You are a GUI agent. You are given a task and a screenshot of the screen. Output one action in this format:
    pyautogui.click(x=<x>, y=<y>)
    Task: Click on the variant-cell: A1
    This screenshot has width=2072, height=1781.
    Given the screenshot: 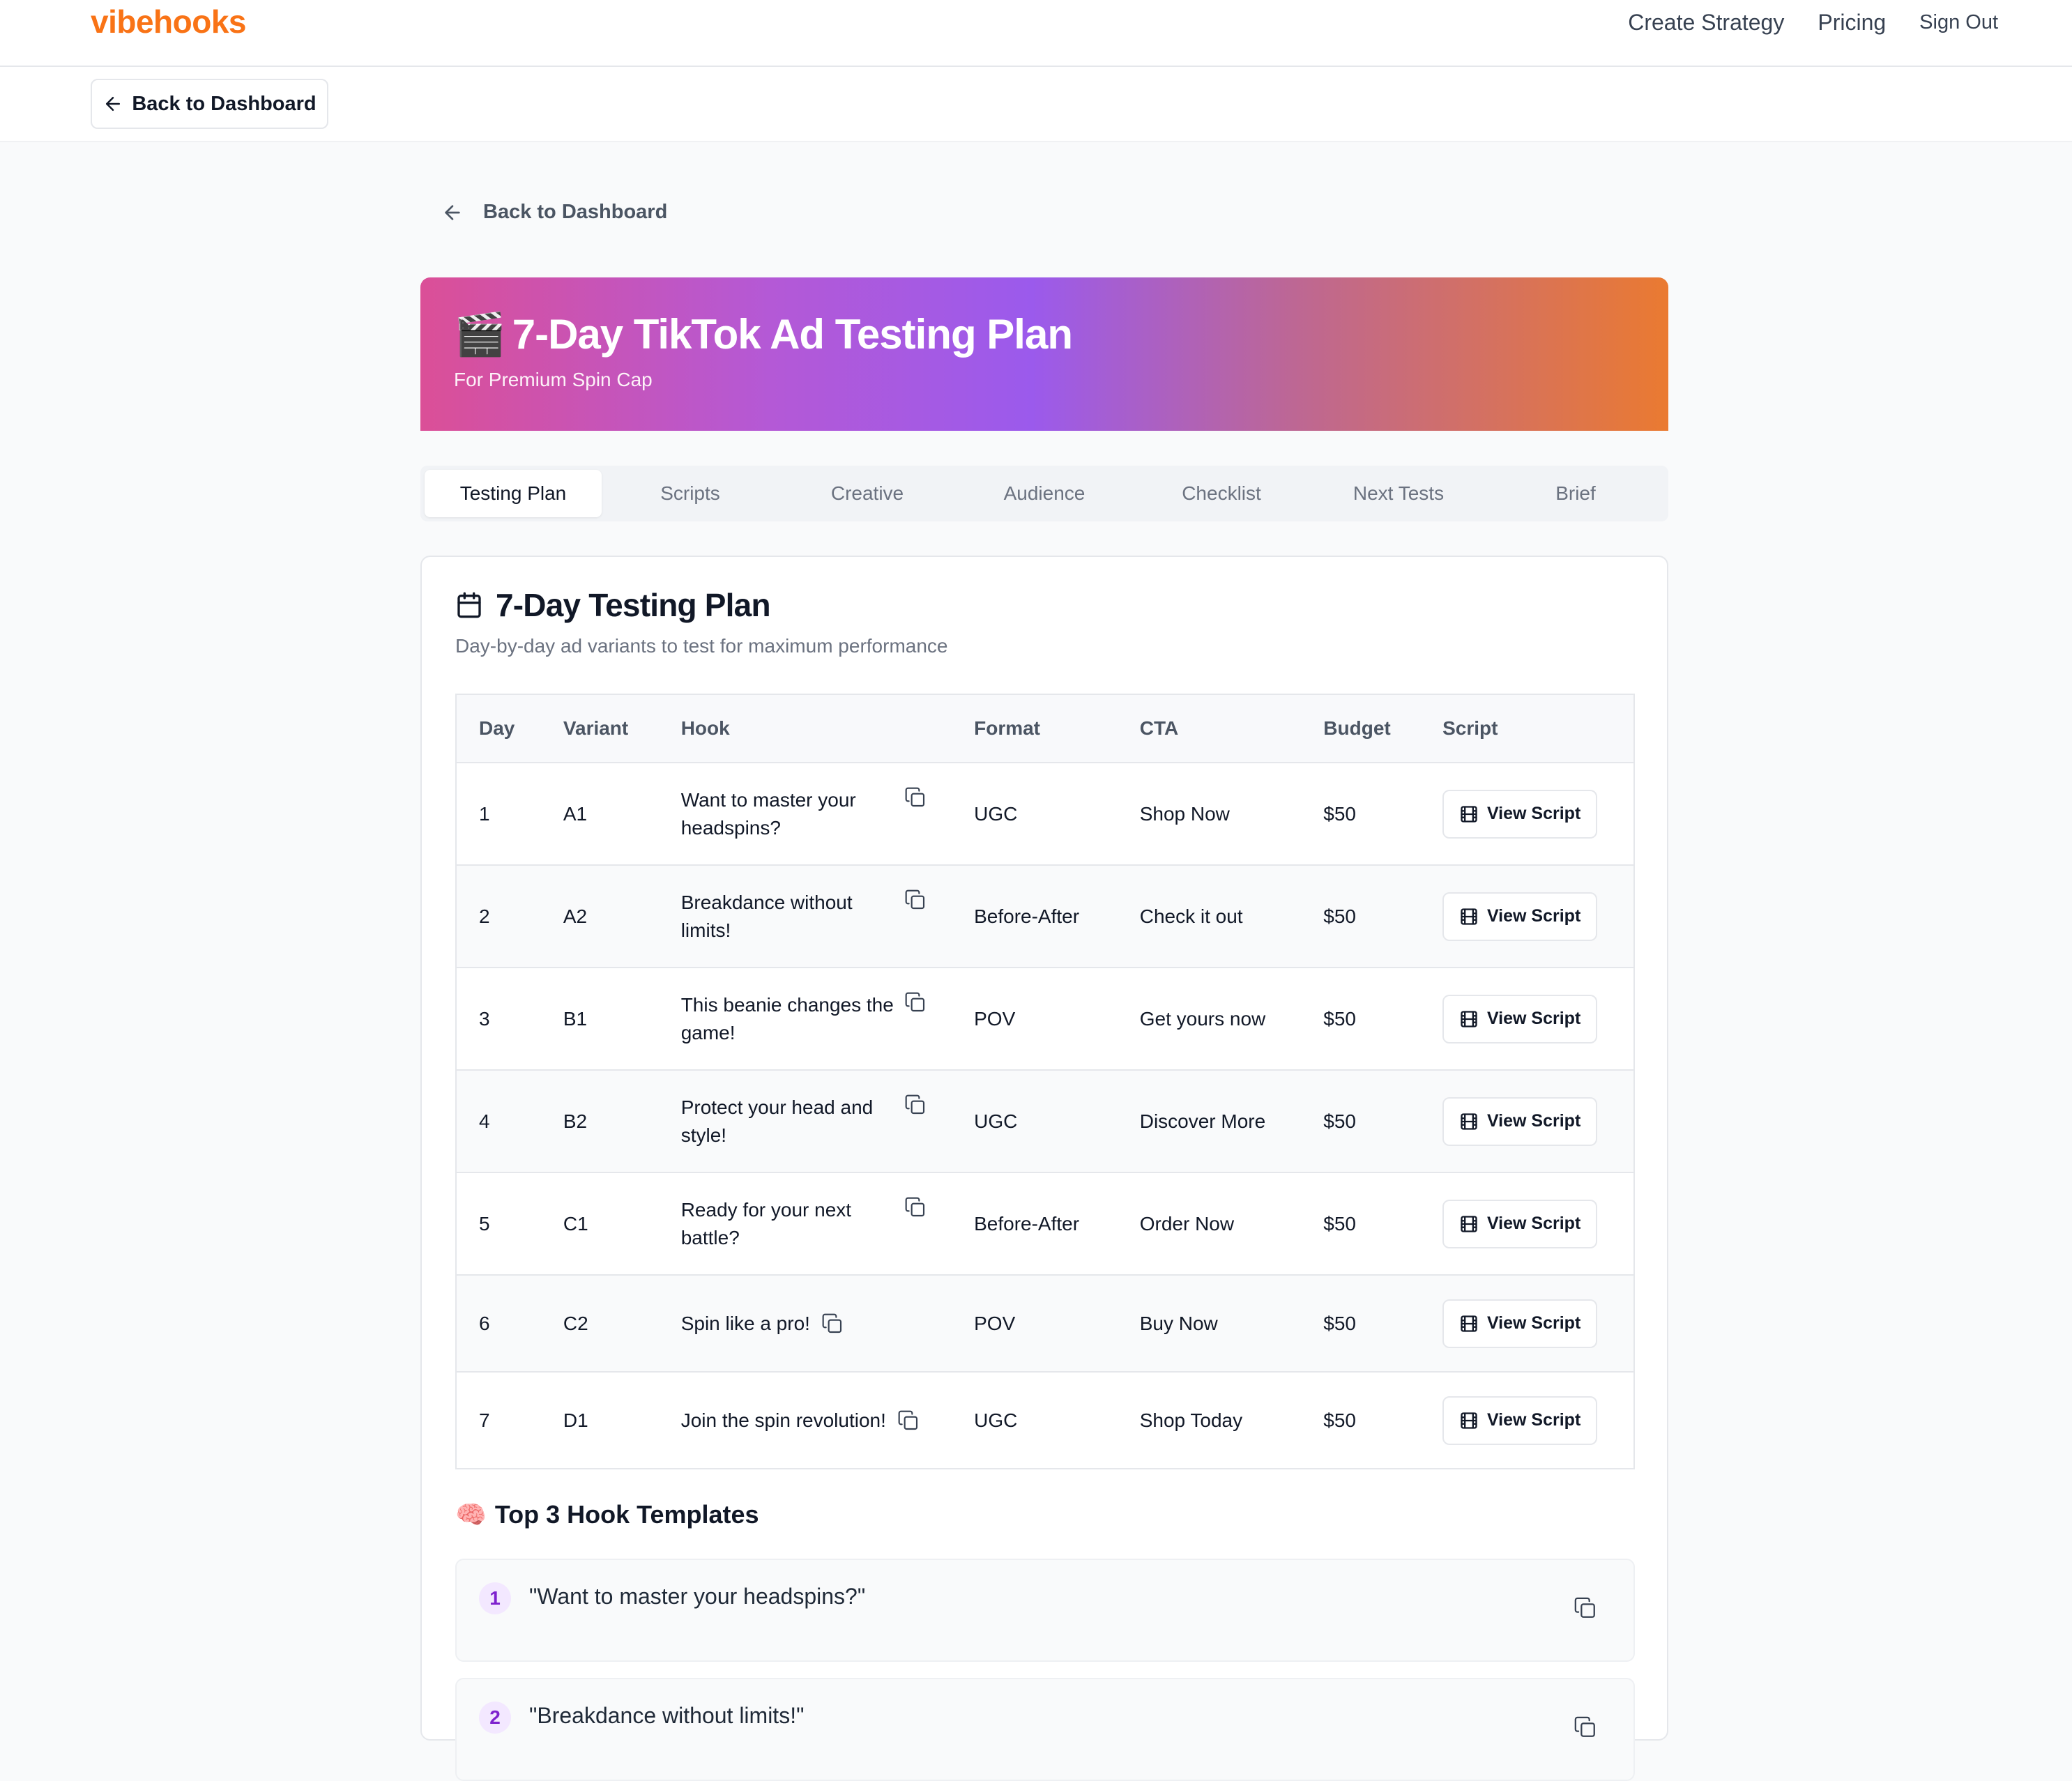 What is the action you would take?
    pyautogui.click(x=599, y=815)
    